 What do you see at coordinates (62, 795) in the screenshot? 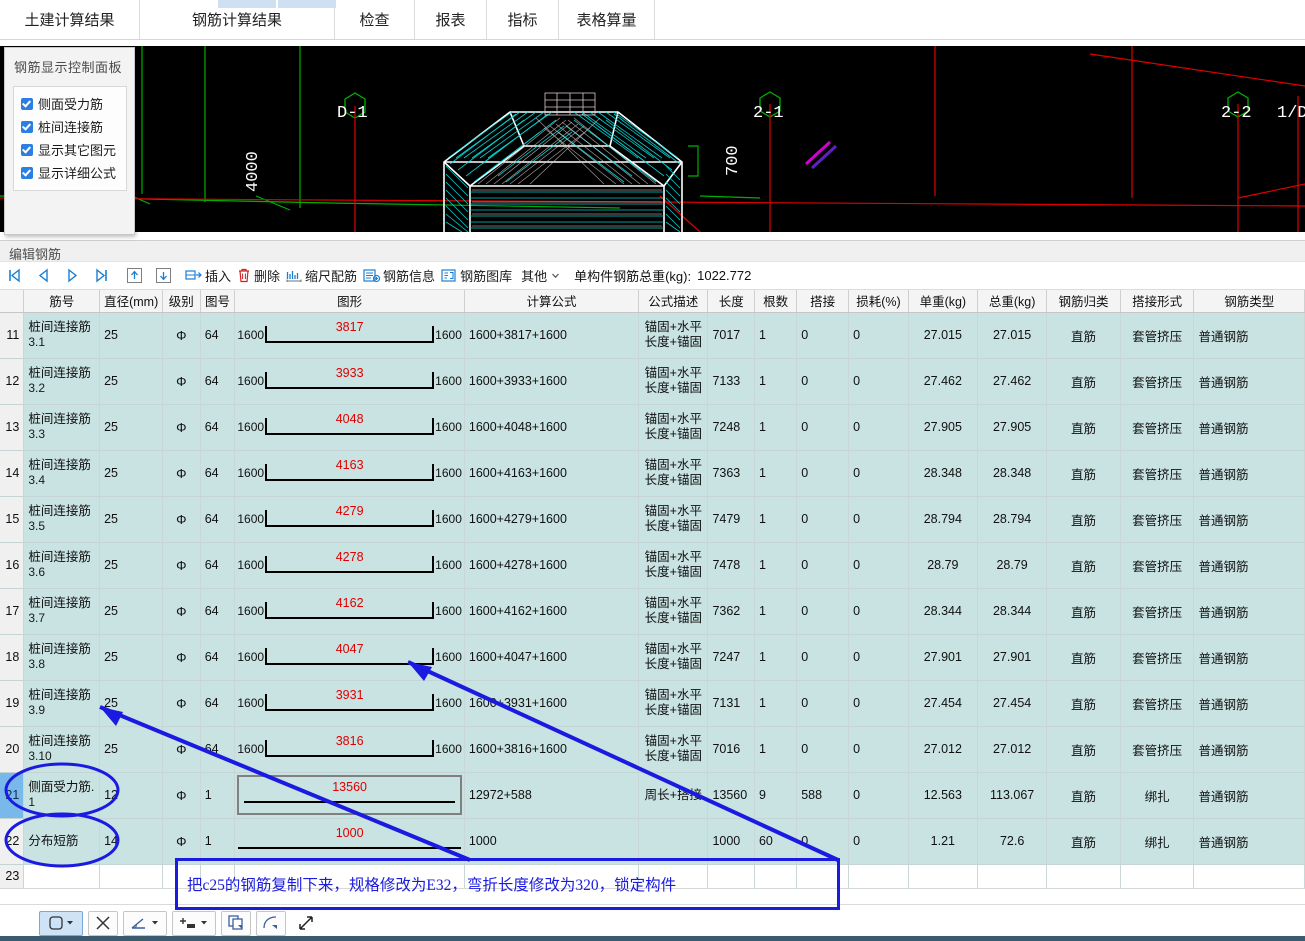
I see `cell-rebar-no: 侧面受力筋. 1` at bounding box center [62, 795].